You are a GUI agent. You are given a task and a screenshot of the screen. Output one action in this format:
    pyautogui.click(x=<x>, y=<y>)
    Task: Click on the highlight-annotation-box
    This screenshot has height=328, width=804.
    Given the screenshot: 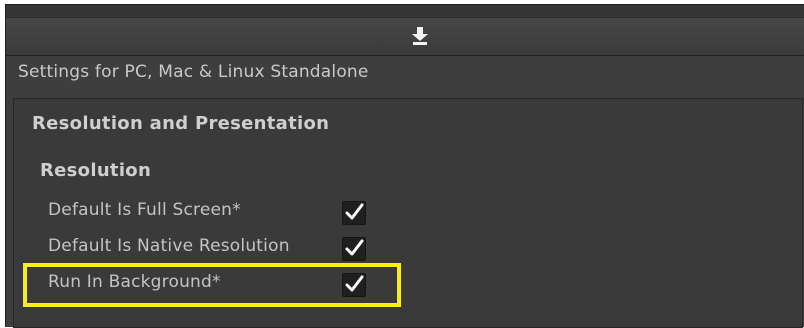 What is the action you would take?
    pyautogui.click(x=212, y=285)
    